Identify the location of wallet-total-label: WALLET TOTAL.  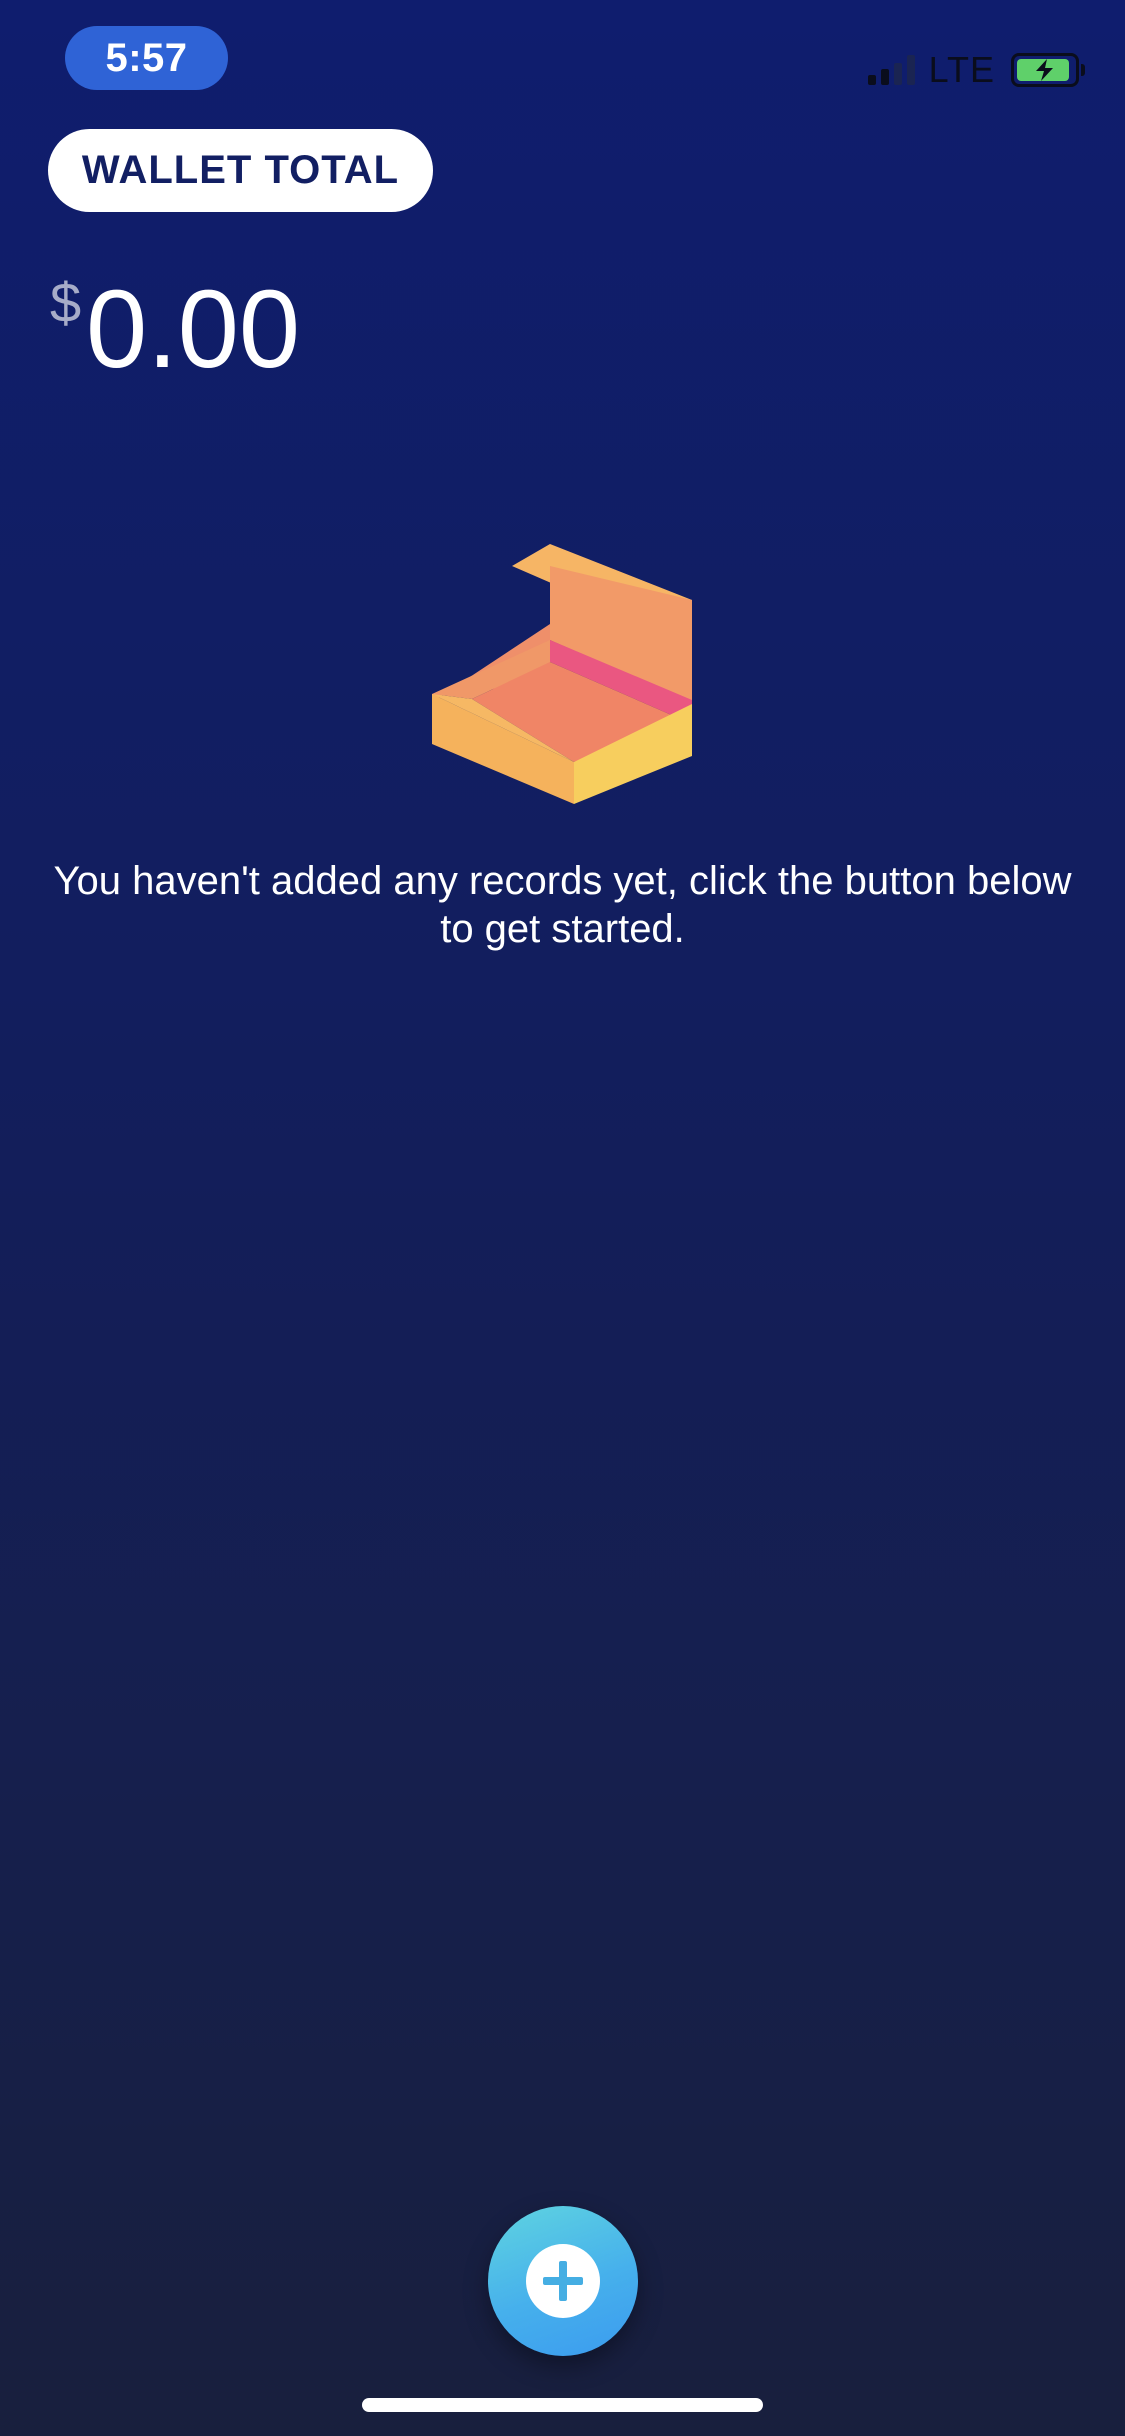
(240, 170).